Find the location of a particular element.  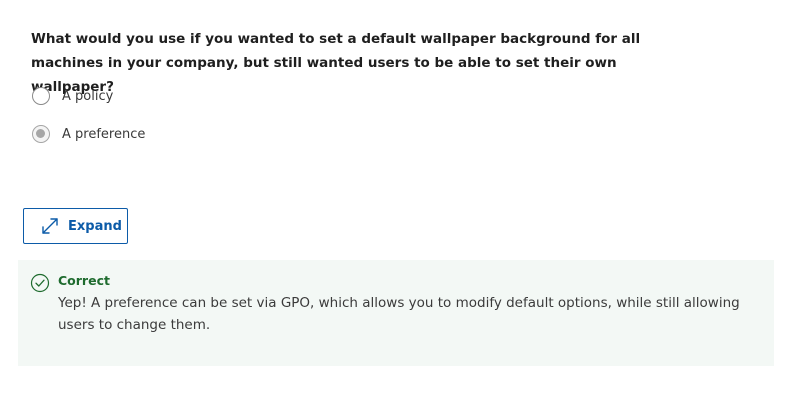

check-circle-icon is located at coordinates (40, 285).